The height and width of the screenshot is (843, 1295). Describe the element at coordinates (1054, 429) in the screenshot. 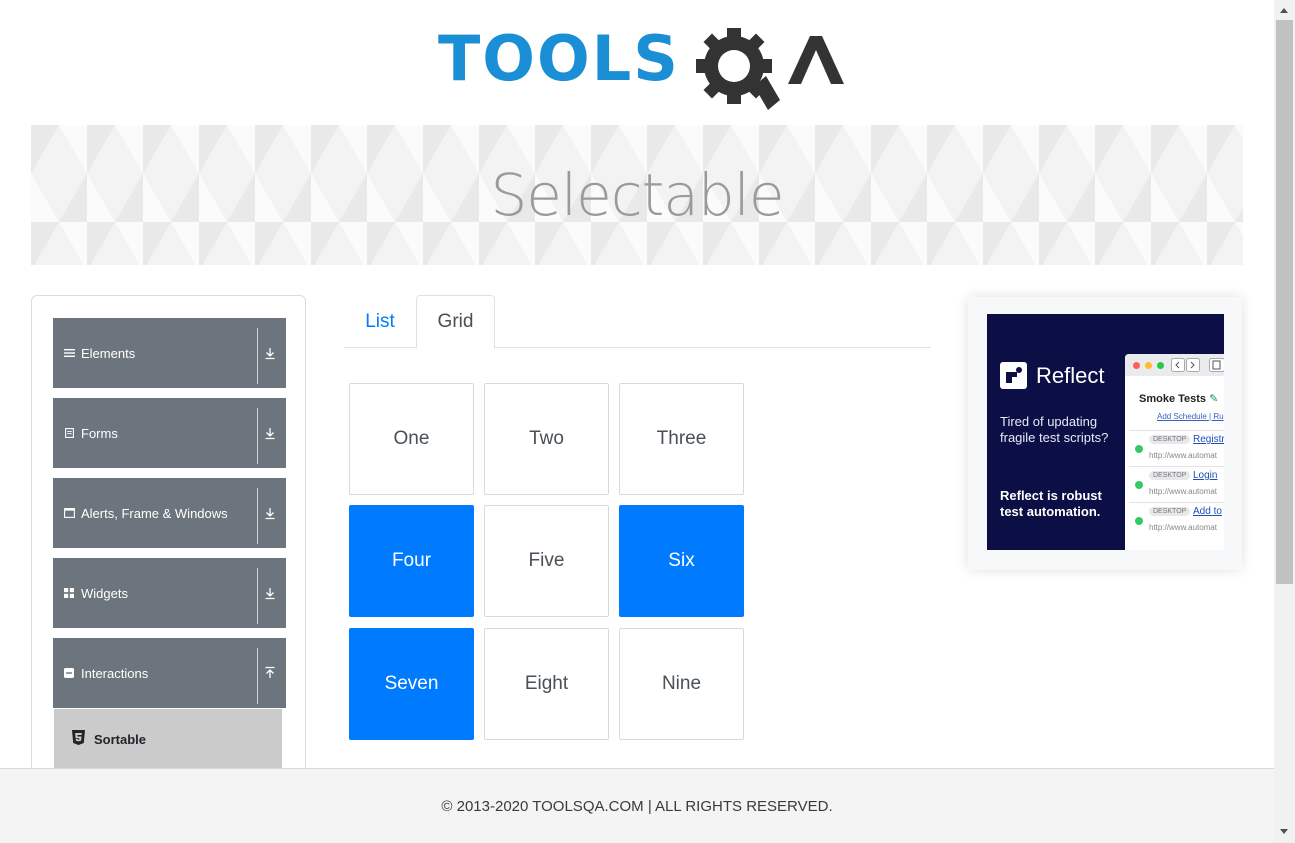

I see `ad-tagline: Tired of updating fragile test scripts?` at that location.